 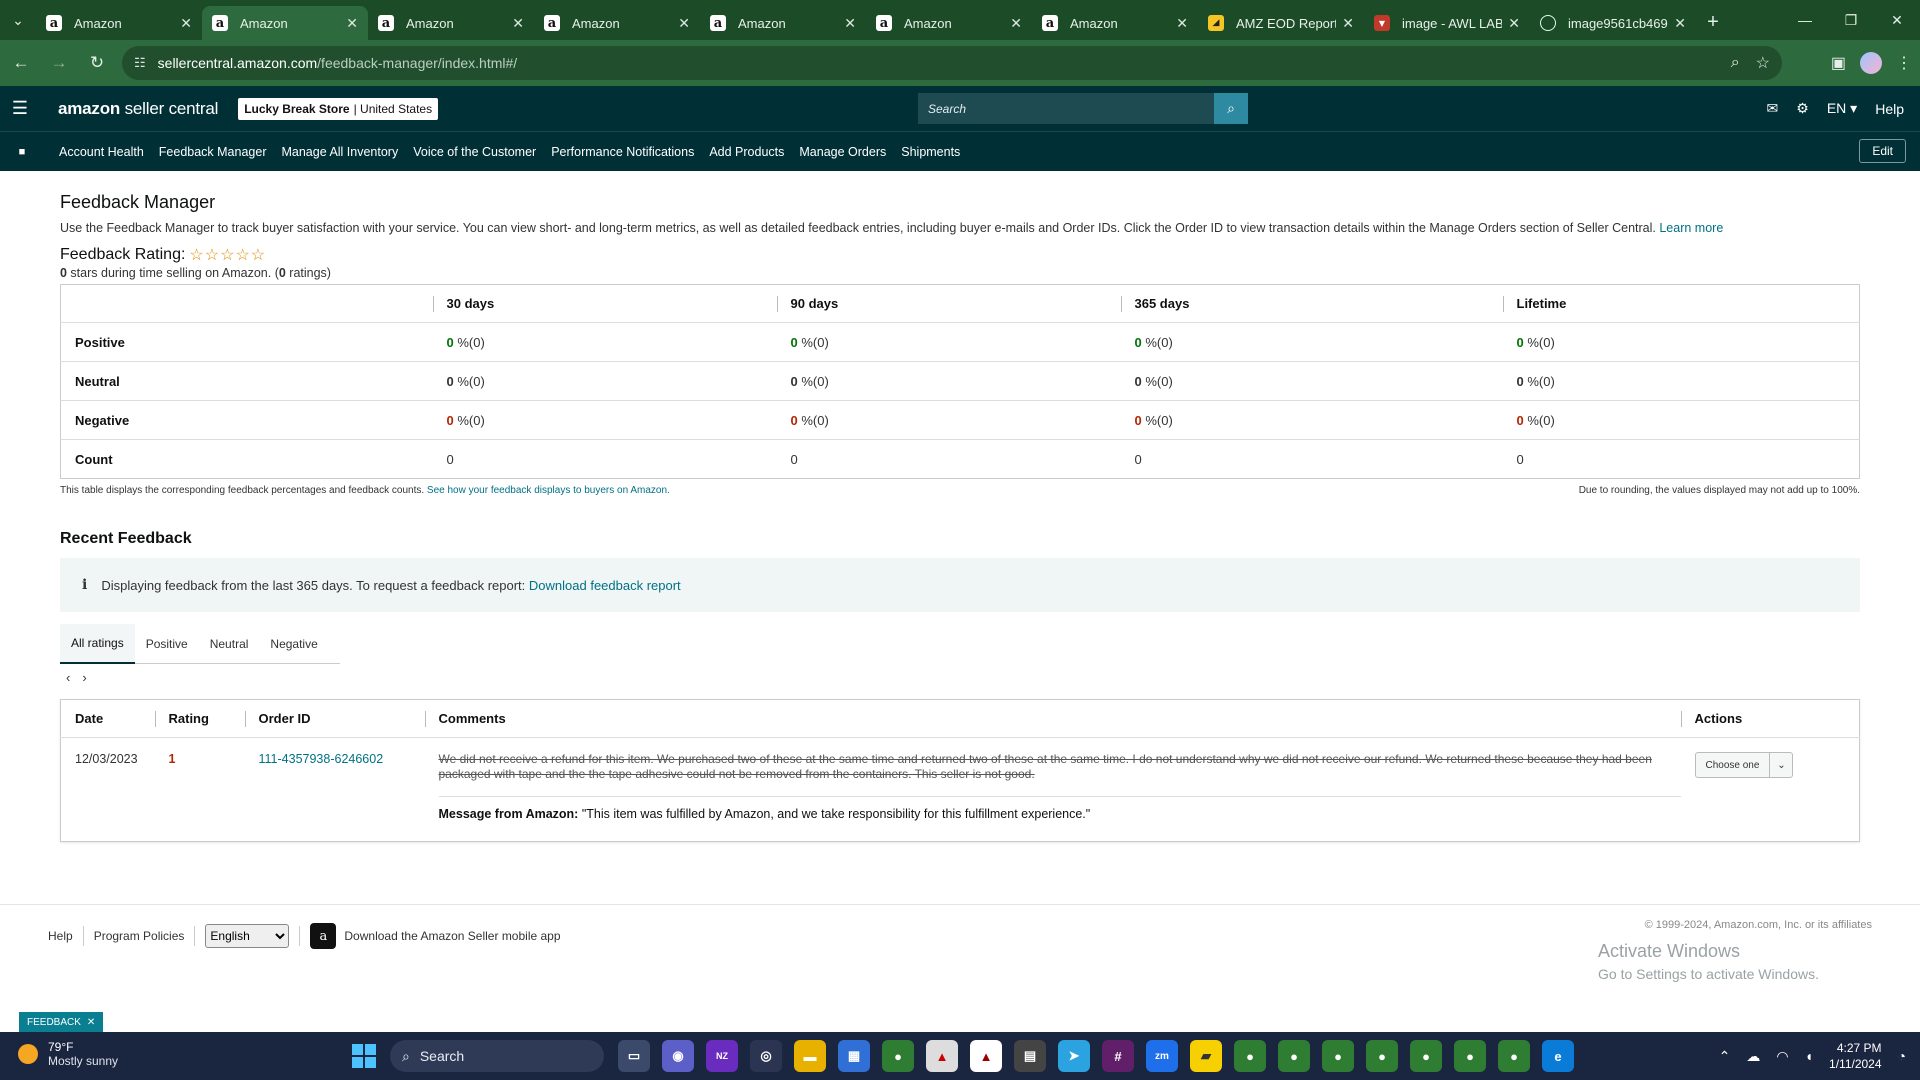 What do you see at coordinates (854, 1056) in the screenshot?
I see `calendar-icon: ▦` at bounding box center [854, 1056].